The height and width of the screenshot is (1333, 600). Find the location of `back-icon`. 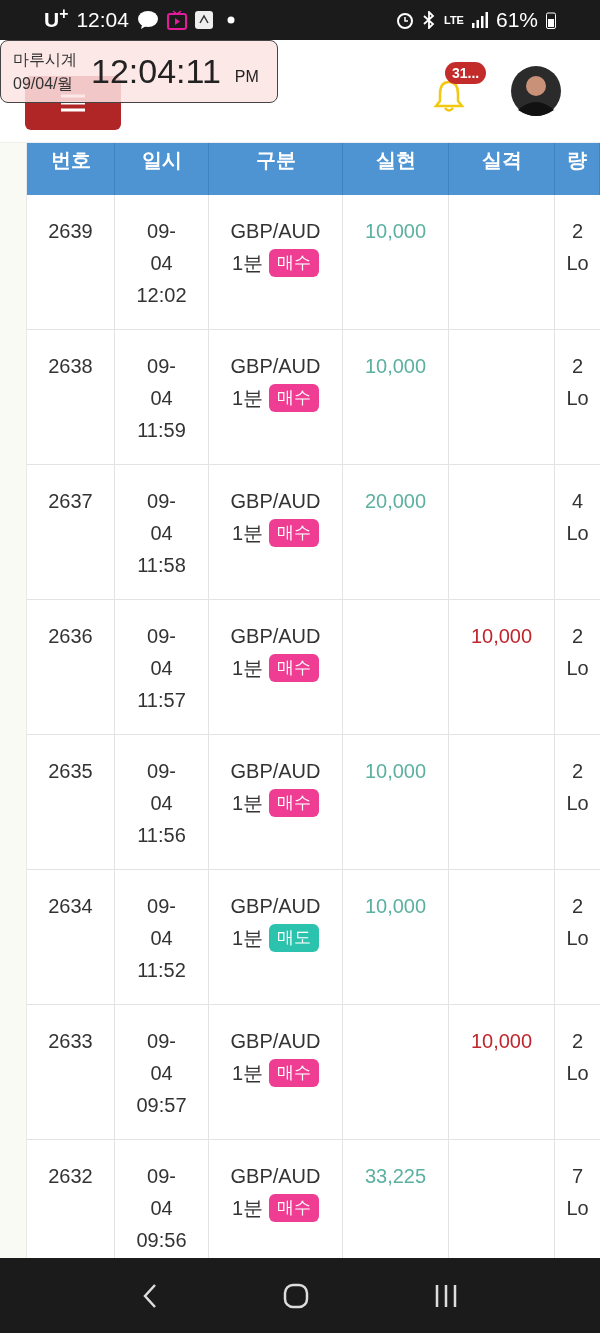

back-icon is located at coordinates (150, 1295).